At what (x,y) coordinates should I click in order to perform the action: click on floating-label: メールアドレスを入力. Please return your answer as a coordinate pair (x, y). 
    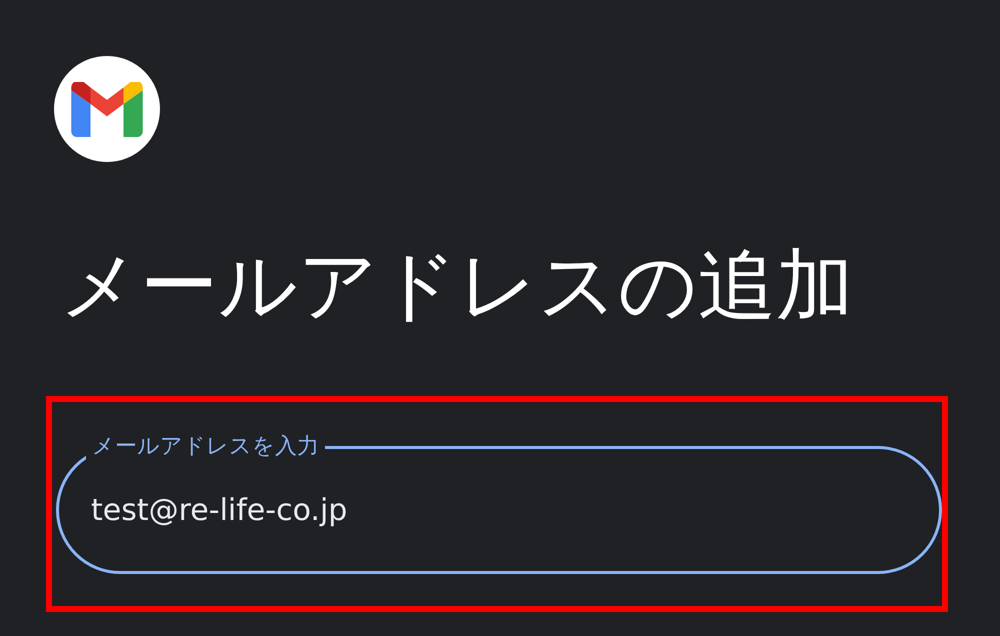
    Looking at the image, I should click on (205, 447).